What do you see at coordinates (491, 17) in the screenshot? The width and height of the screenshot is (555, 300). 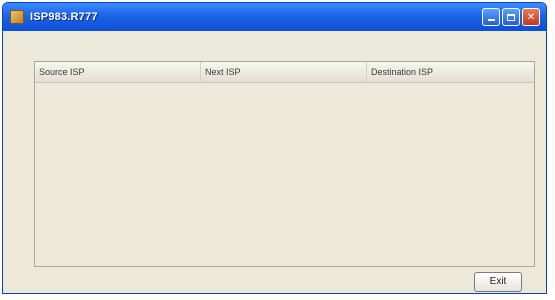 I see `minimize-button` at bounding box center [491, 17].